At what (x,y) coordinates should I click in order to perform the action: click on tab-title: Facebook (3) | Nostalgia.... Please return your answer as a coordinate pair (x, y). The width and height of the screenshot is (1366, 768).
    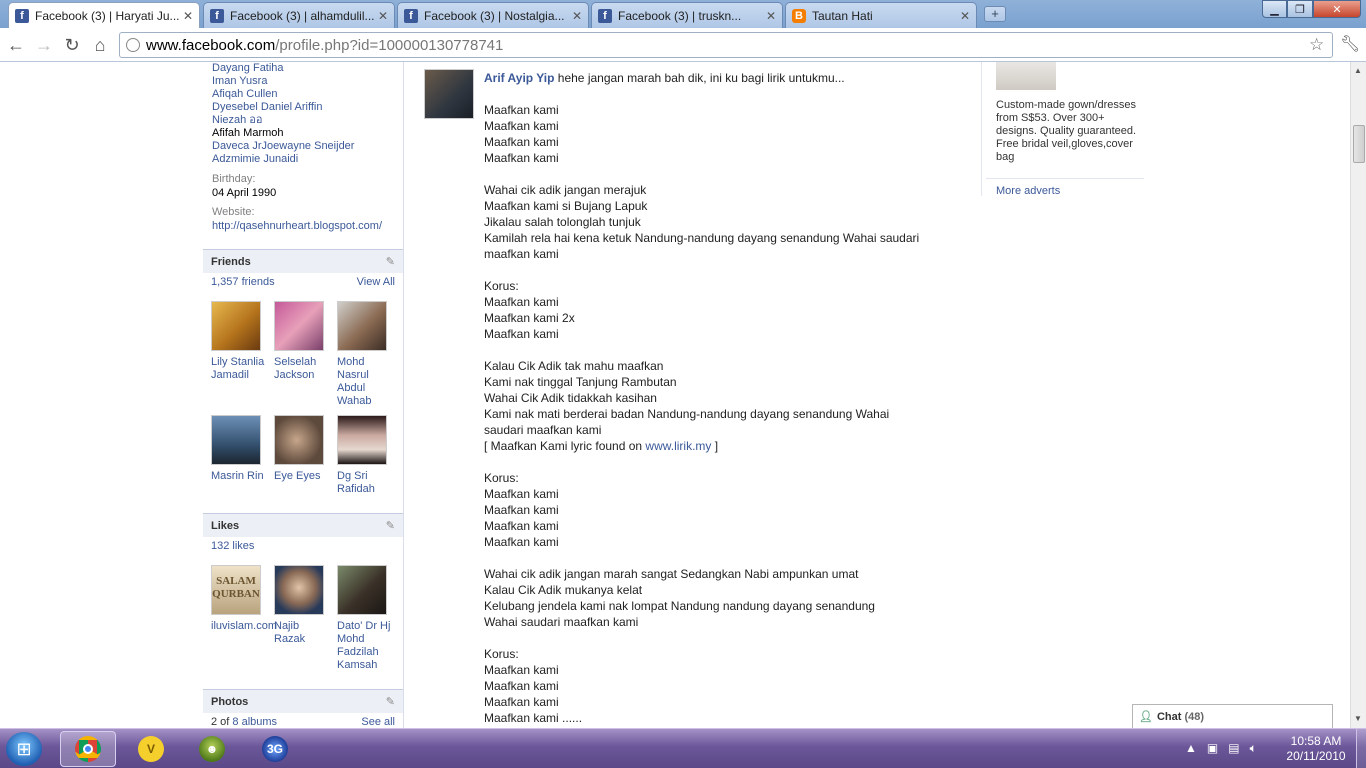
    Looking at the image, I should click on (494, 15).